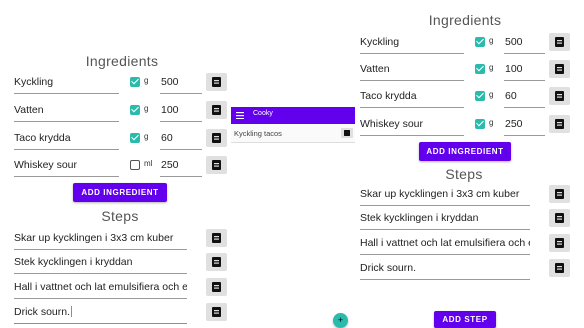  I want to click on step-input-focused: Drick sourn., so click(100, 313).